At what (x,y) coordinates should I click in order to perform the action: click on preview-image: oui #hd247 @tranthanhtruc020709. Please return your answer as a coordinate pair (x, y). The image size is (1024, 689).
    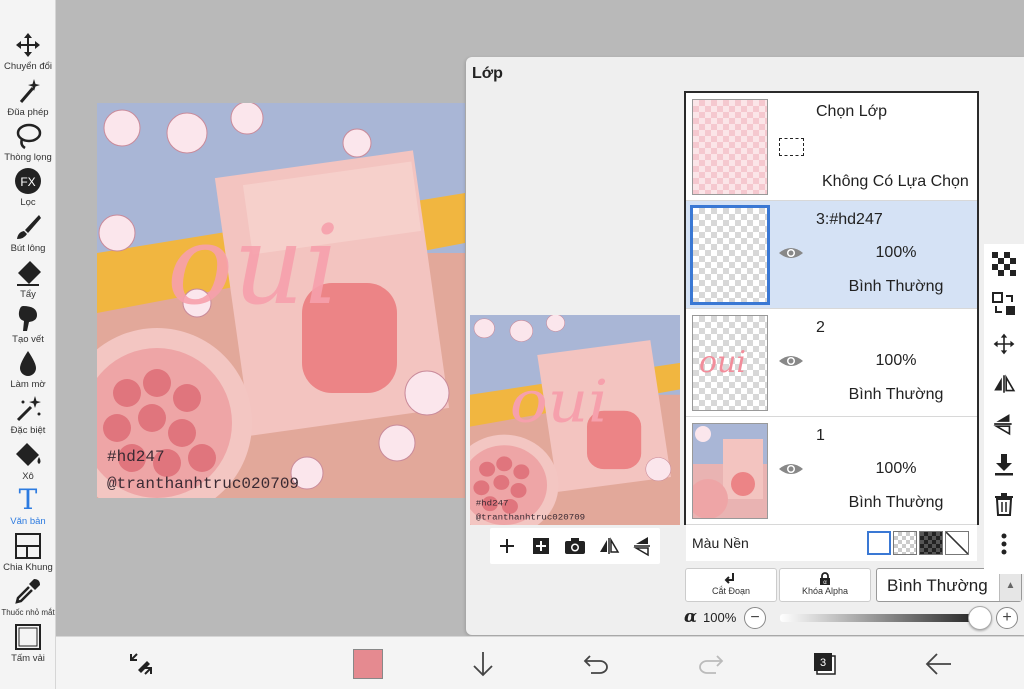
    Looking at the image, I should click on (575, 420).